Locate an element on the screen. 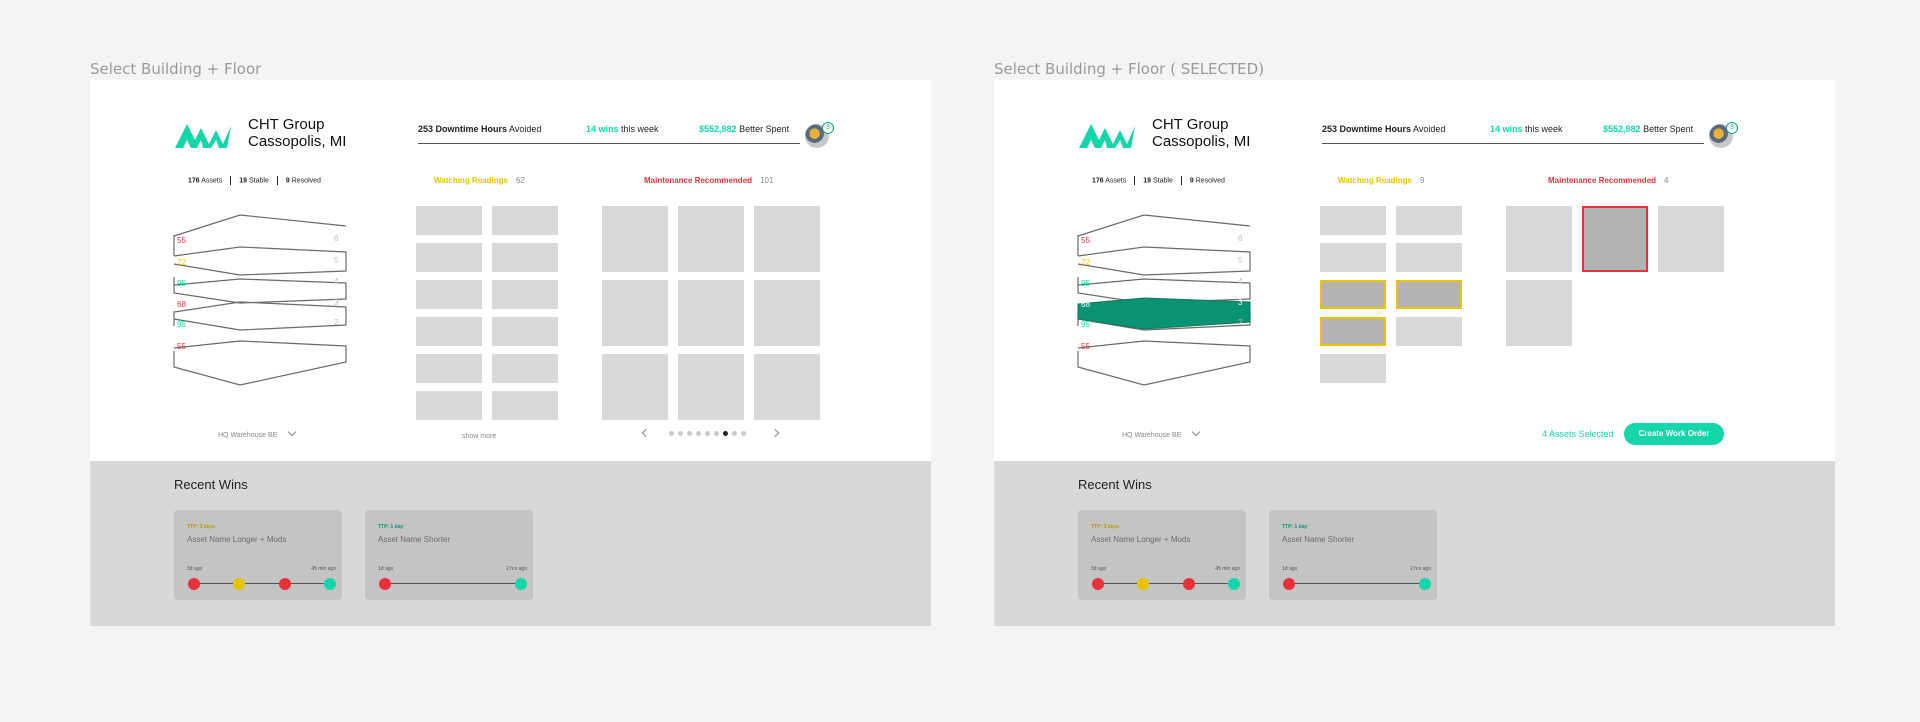 Image resolution: width=1920 pixels, height=722 pixels. floor-number: 4 is located at coordinates (336, 281).